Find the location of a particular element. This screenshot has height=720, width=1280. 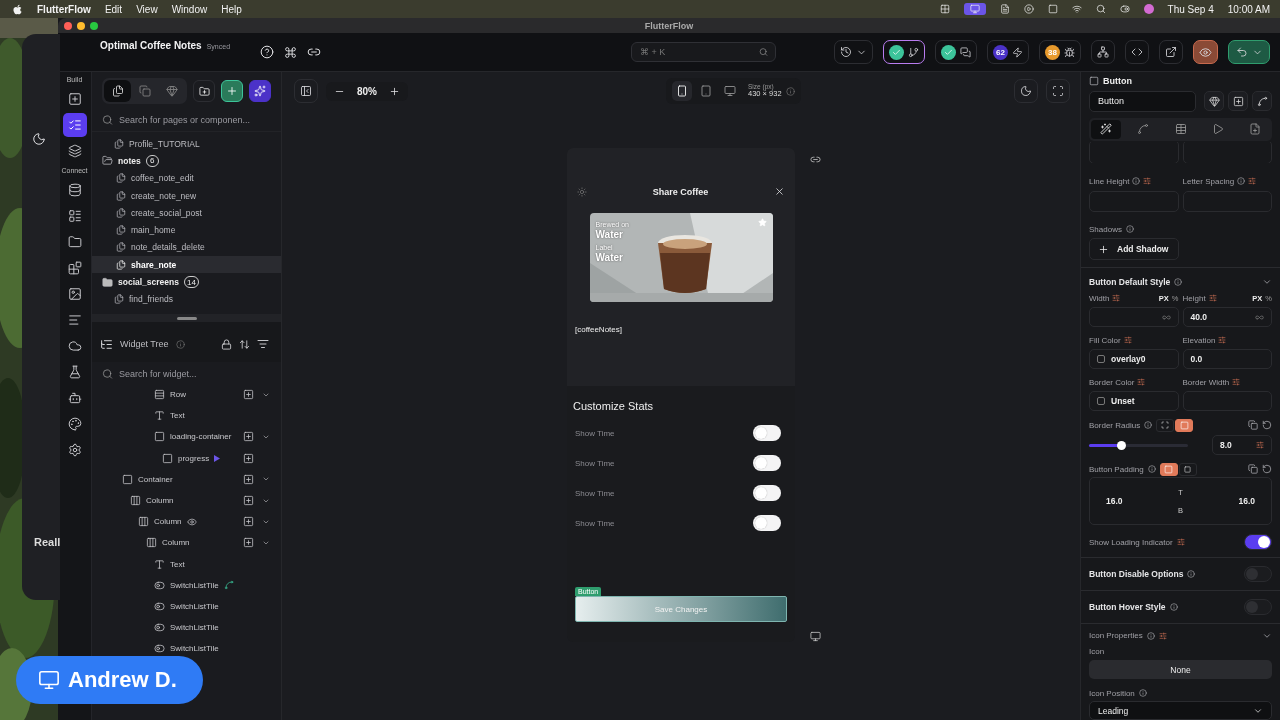

folder-item: notes 6 is located at coordinates (186, 161).